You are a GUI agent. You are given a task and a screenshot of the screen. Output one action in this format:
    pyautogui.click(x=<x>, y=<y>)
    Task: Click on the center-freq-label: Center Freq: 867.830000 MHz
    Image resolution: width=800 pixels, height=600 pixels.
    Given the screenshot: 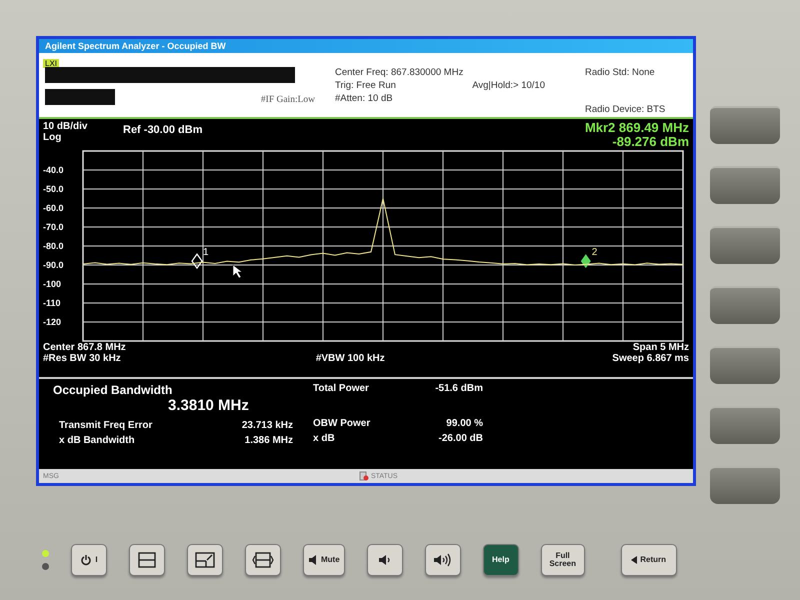 What is the action you would take?
    pyautogui.click(x=399, y=72)
    